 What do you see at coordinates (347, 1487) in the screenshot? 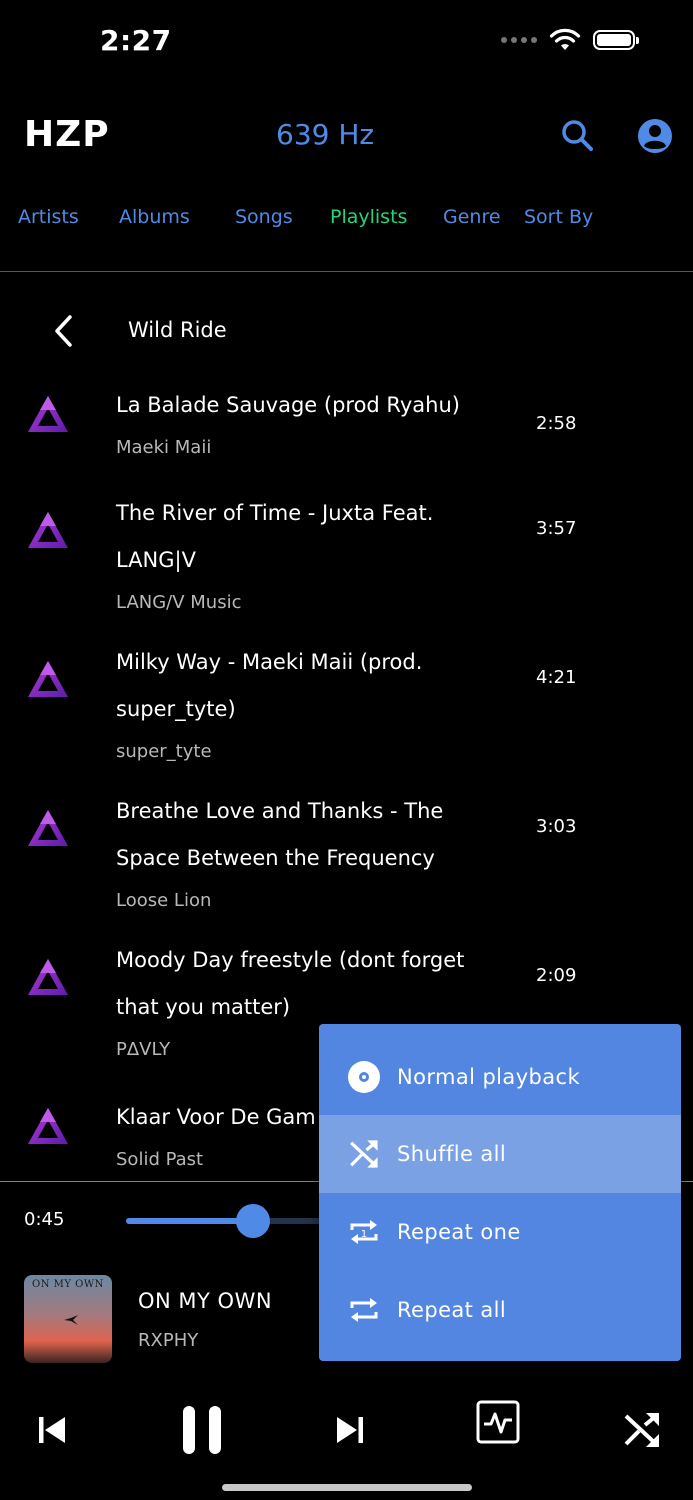
I see `home-indicator` at bounding box center [347, 1487].